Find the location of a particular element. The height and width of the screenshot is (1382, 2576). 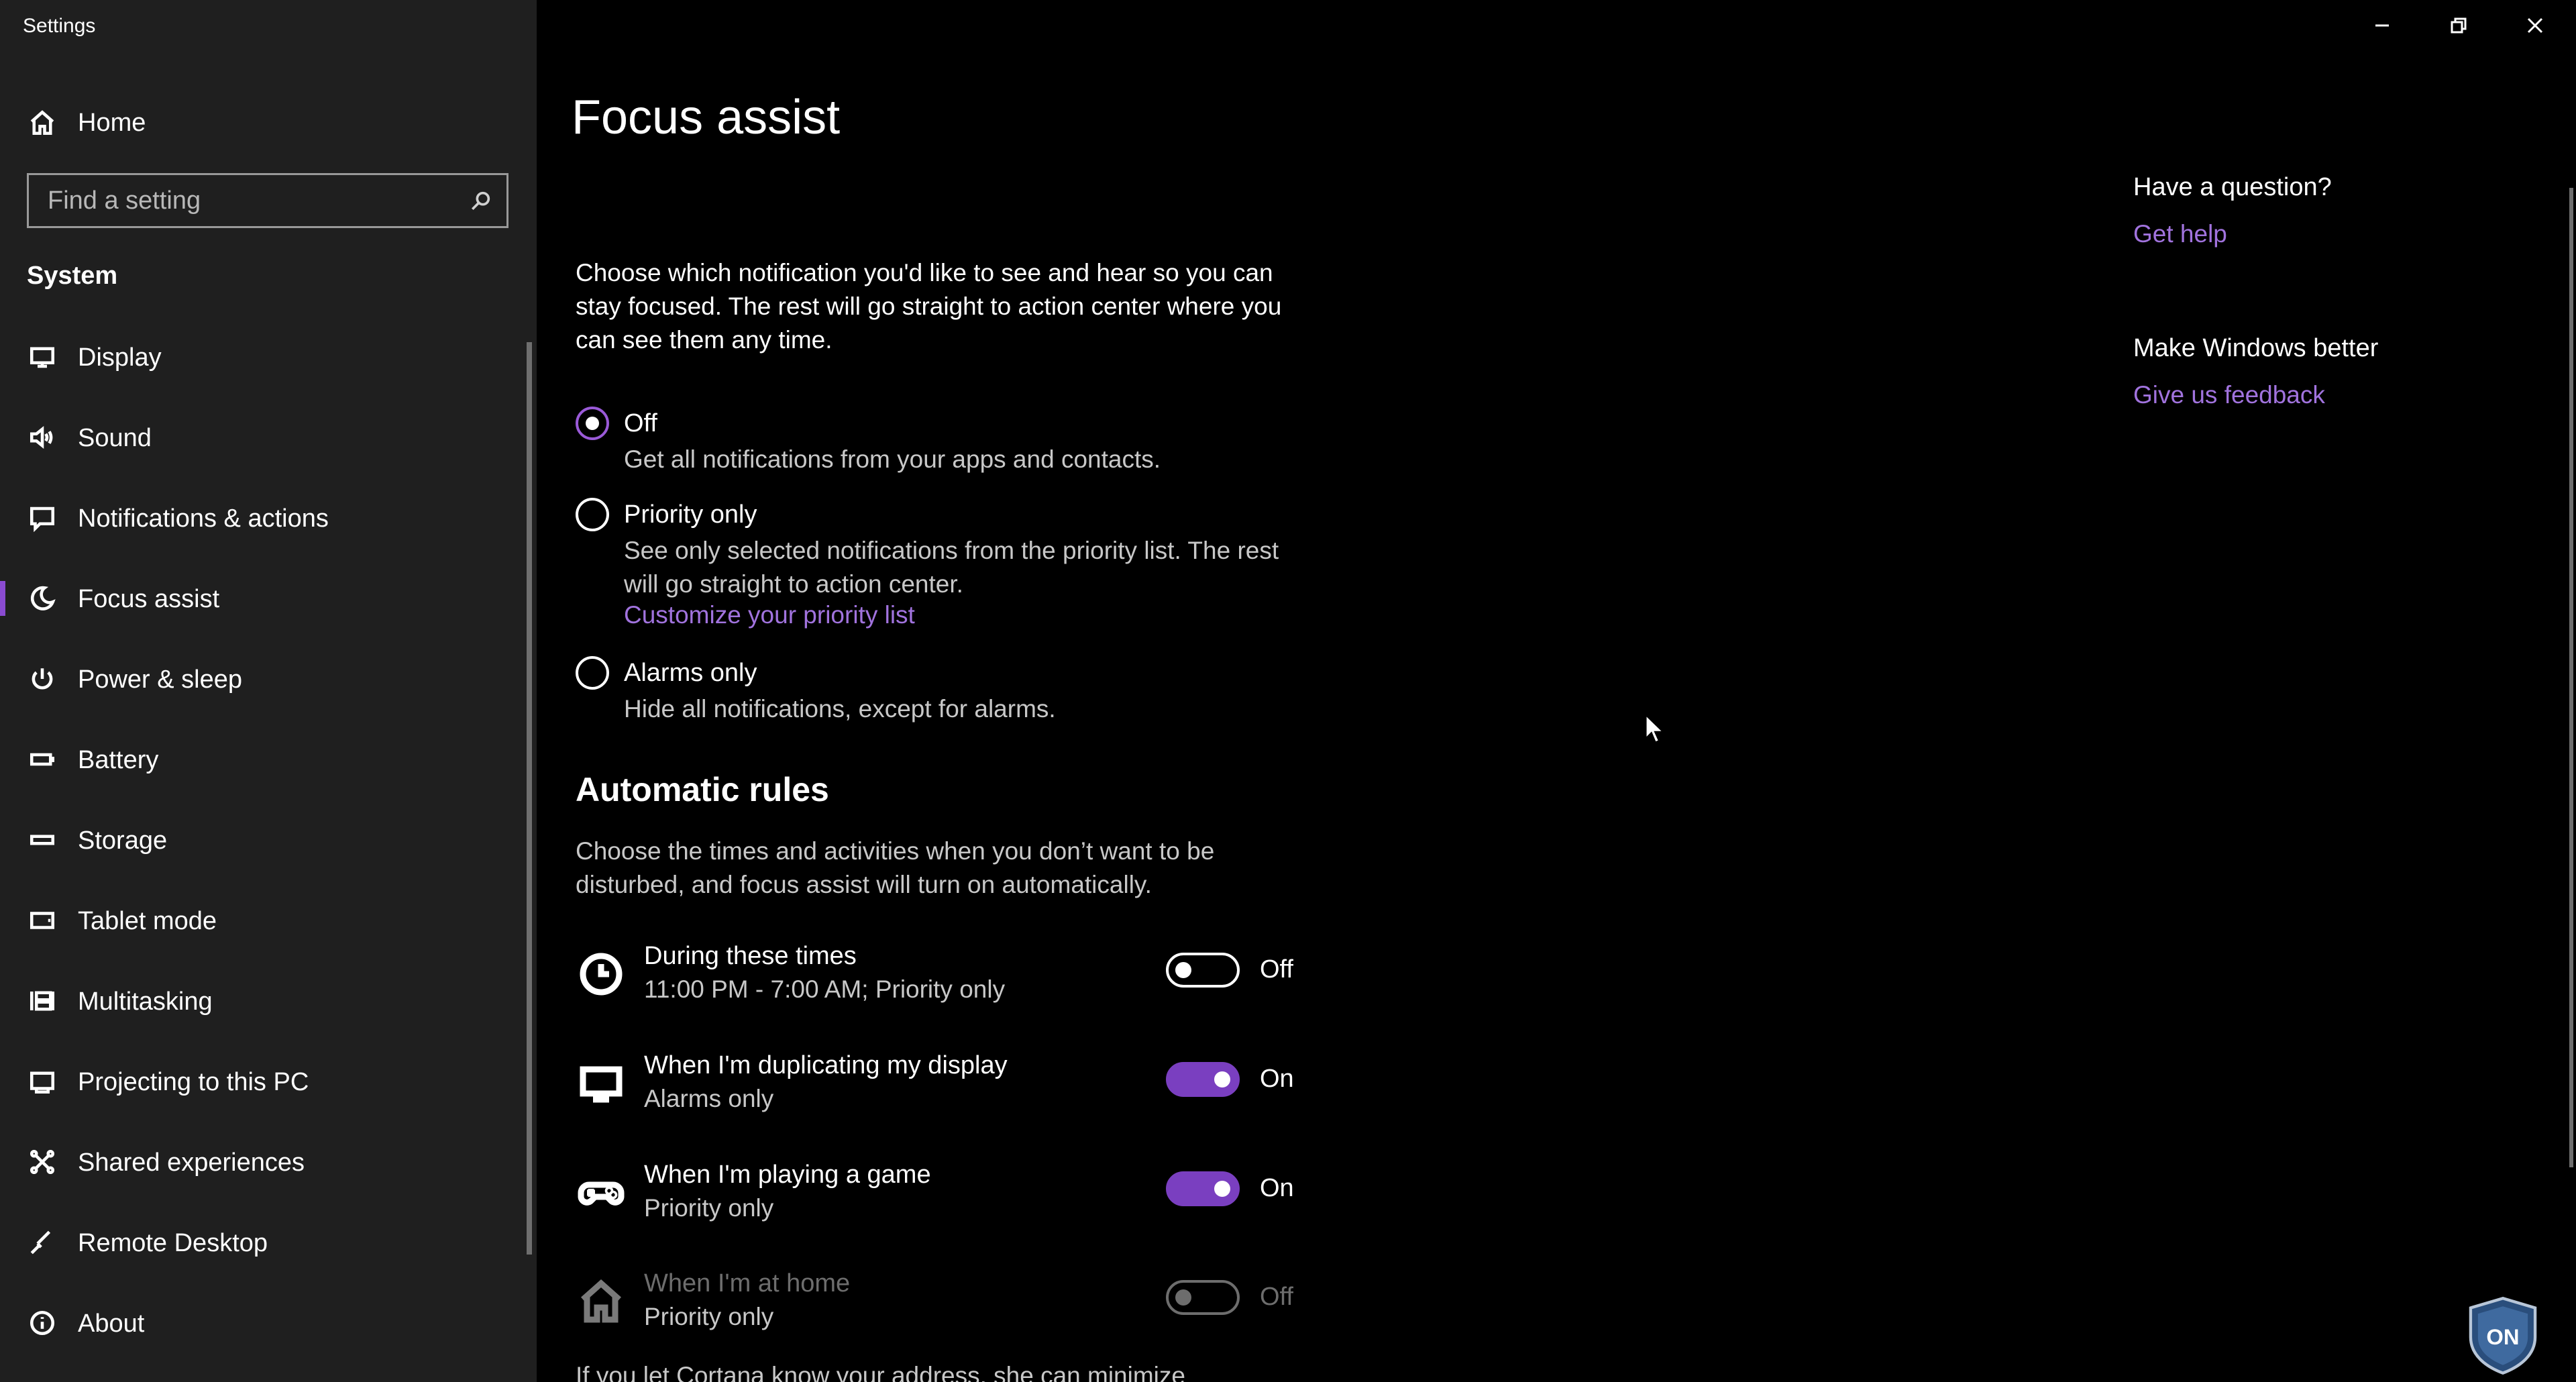

app-title: Settings is located at coordinates (59, 26).